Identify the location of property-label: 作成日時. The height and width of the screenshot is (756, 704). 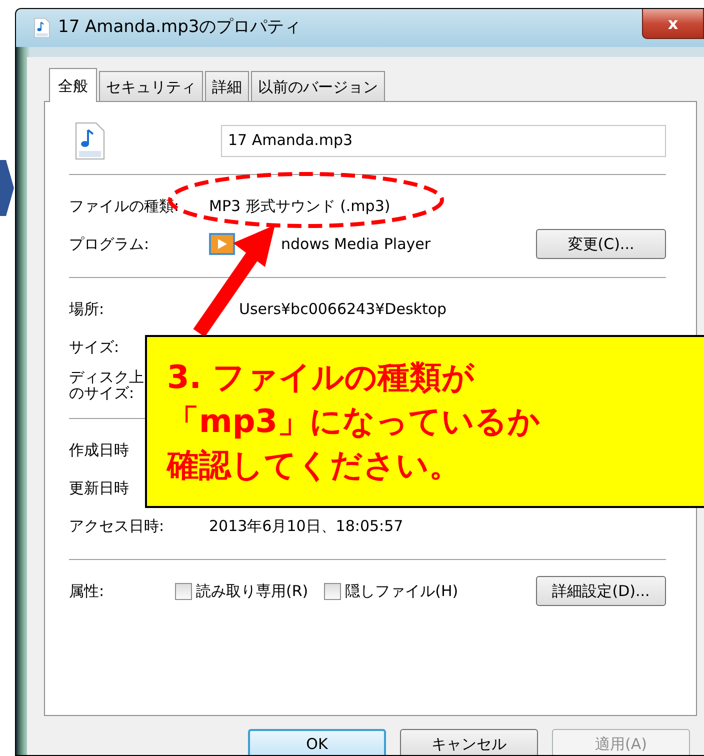
(99, 450).